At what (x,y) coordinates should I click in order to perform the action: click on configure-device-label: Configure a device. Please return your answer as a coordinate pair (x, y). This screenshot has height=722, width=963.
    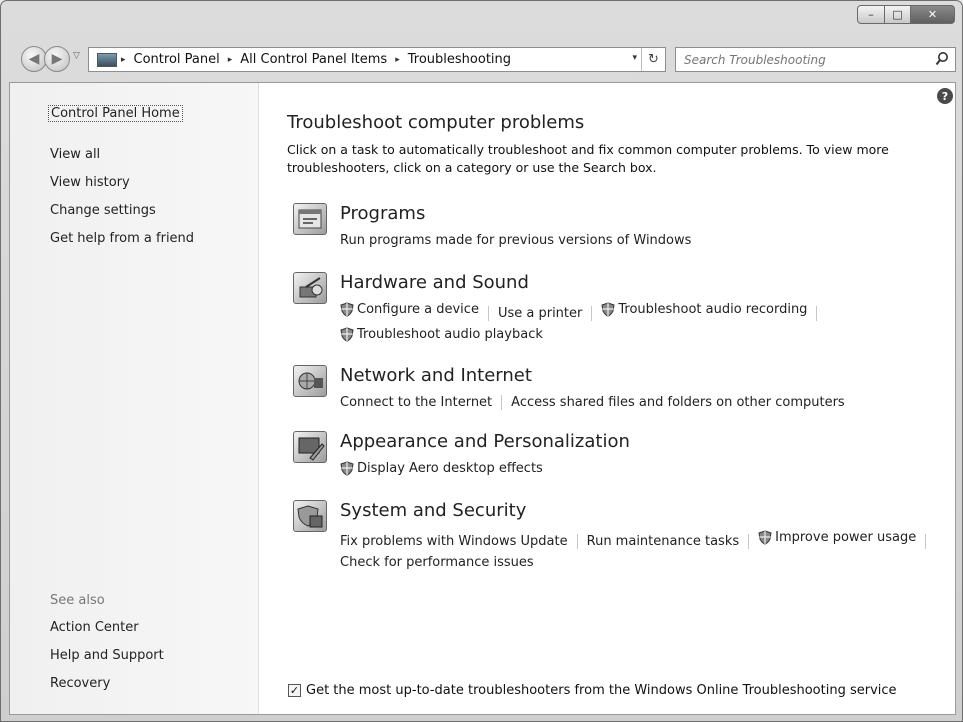
    Looking at the image, I should click on (418, 309).